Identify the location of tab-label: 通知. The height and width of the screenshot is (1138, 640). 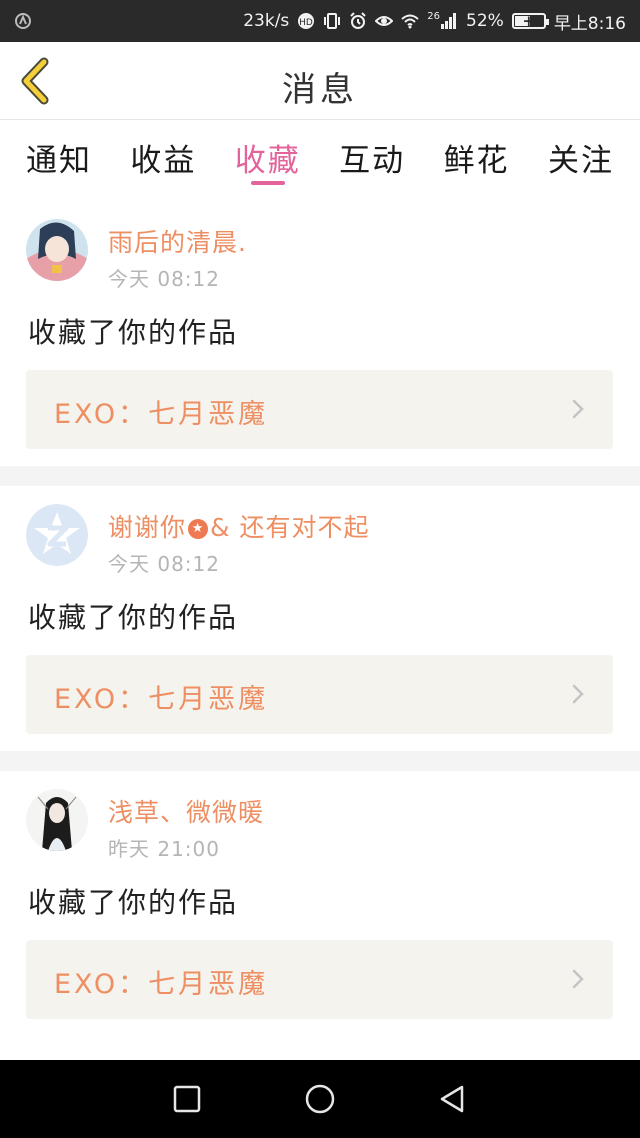
(59, 161).